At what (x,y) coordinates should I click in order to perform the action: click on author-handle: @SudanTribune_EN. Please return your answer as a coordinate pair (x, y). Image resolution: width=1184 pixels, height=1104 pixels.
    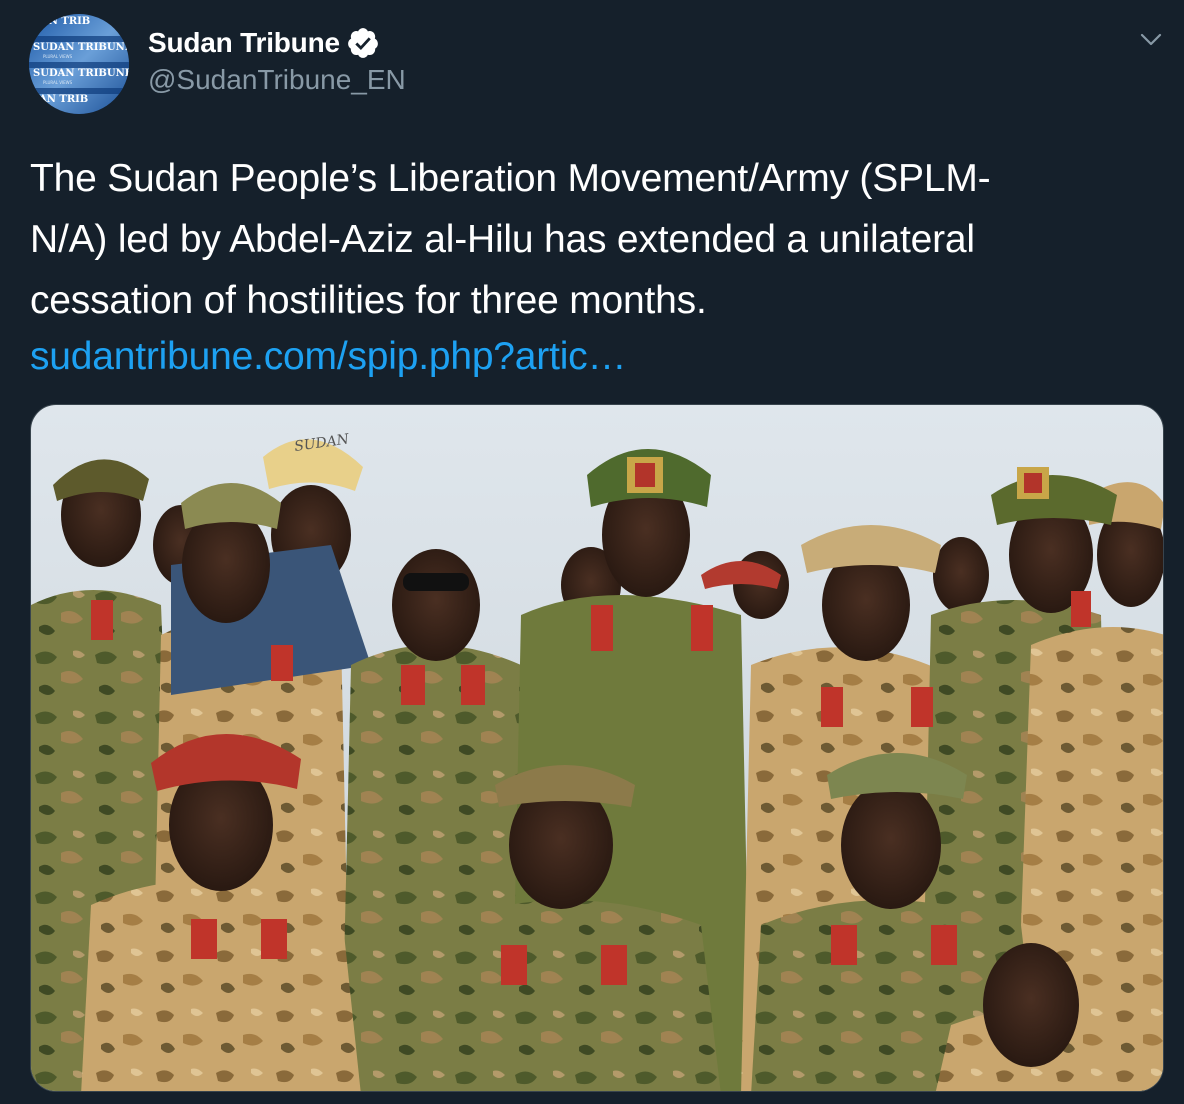
    Looking at the image, I should click on (277, 80).